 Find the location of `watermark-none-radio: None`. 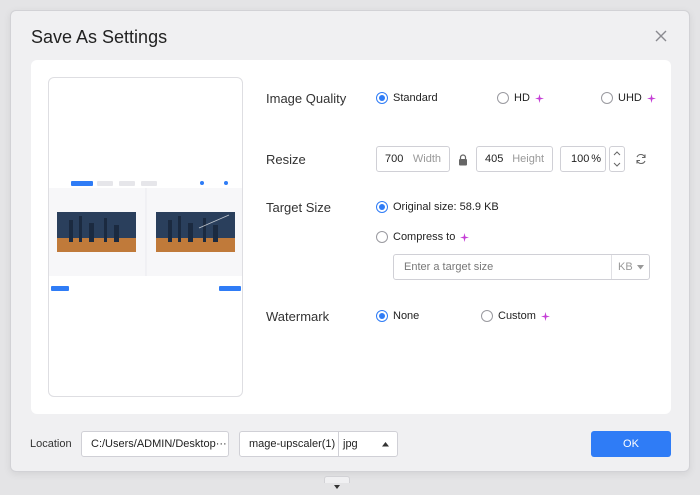

watermark-none-radio: None is located at coordinates (397, 316).